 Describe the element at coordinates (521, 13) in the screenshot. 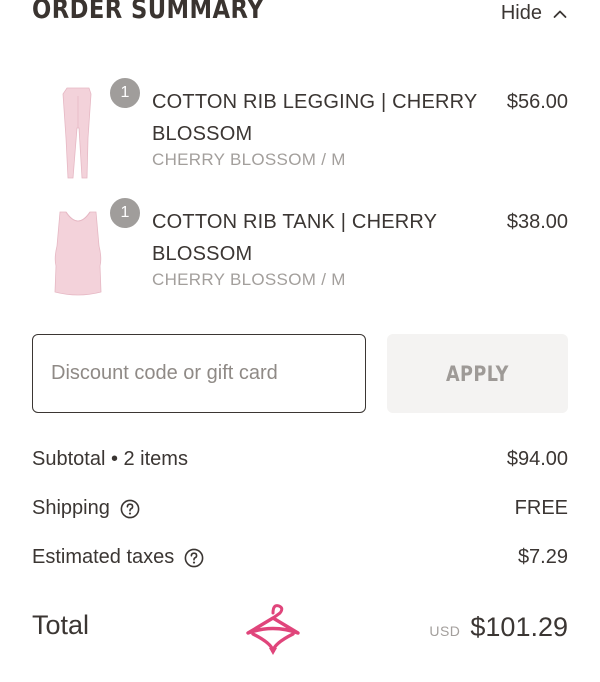

I see `hide-label: Hide` at that location.